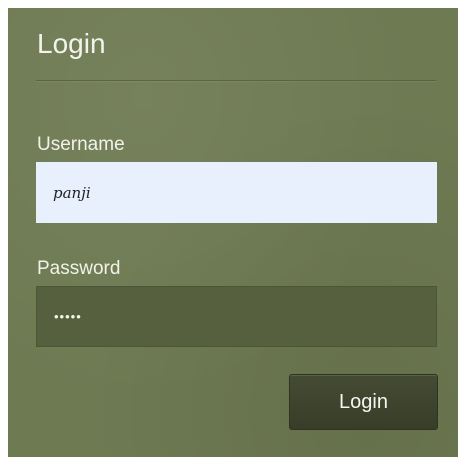 The image size is (468, 465). Describe the element at coordinates (363, 402) in the screenshot. I see `login-button: Login` at that location.